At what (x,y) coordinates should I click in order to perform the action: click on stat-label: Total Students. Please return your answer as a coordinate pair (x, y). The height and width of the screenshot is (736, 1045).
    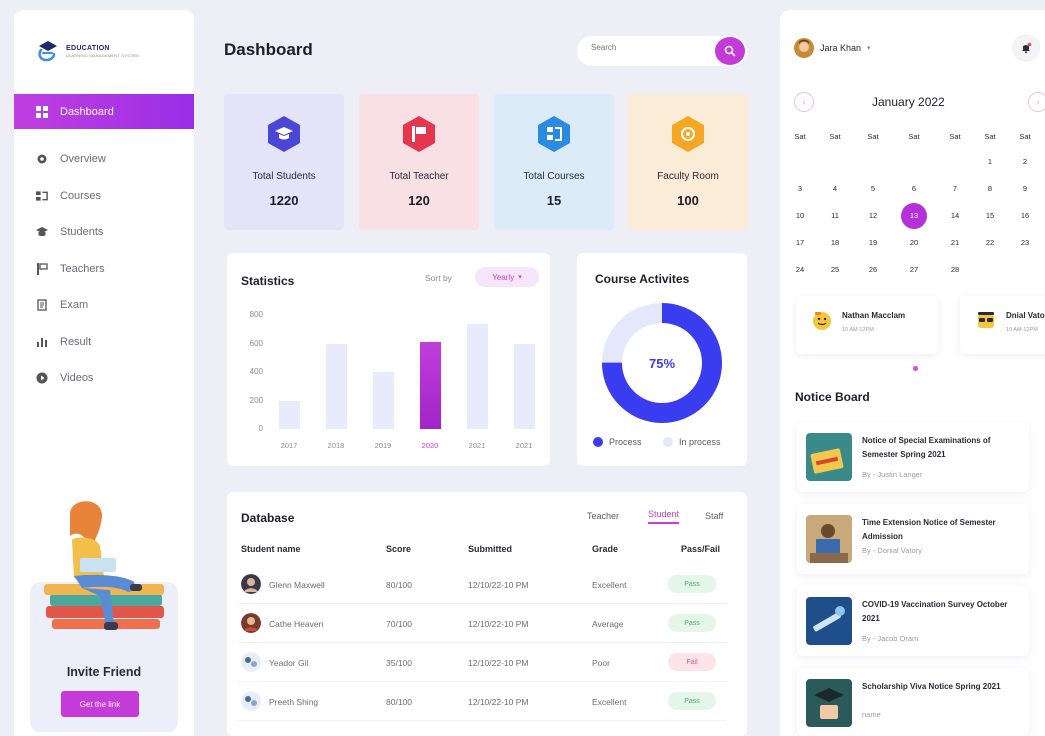
    Looking at the image, I should click on (284, 176).